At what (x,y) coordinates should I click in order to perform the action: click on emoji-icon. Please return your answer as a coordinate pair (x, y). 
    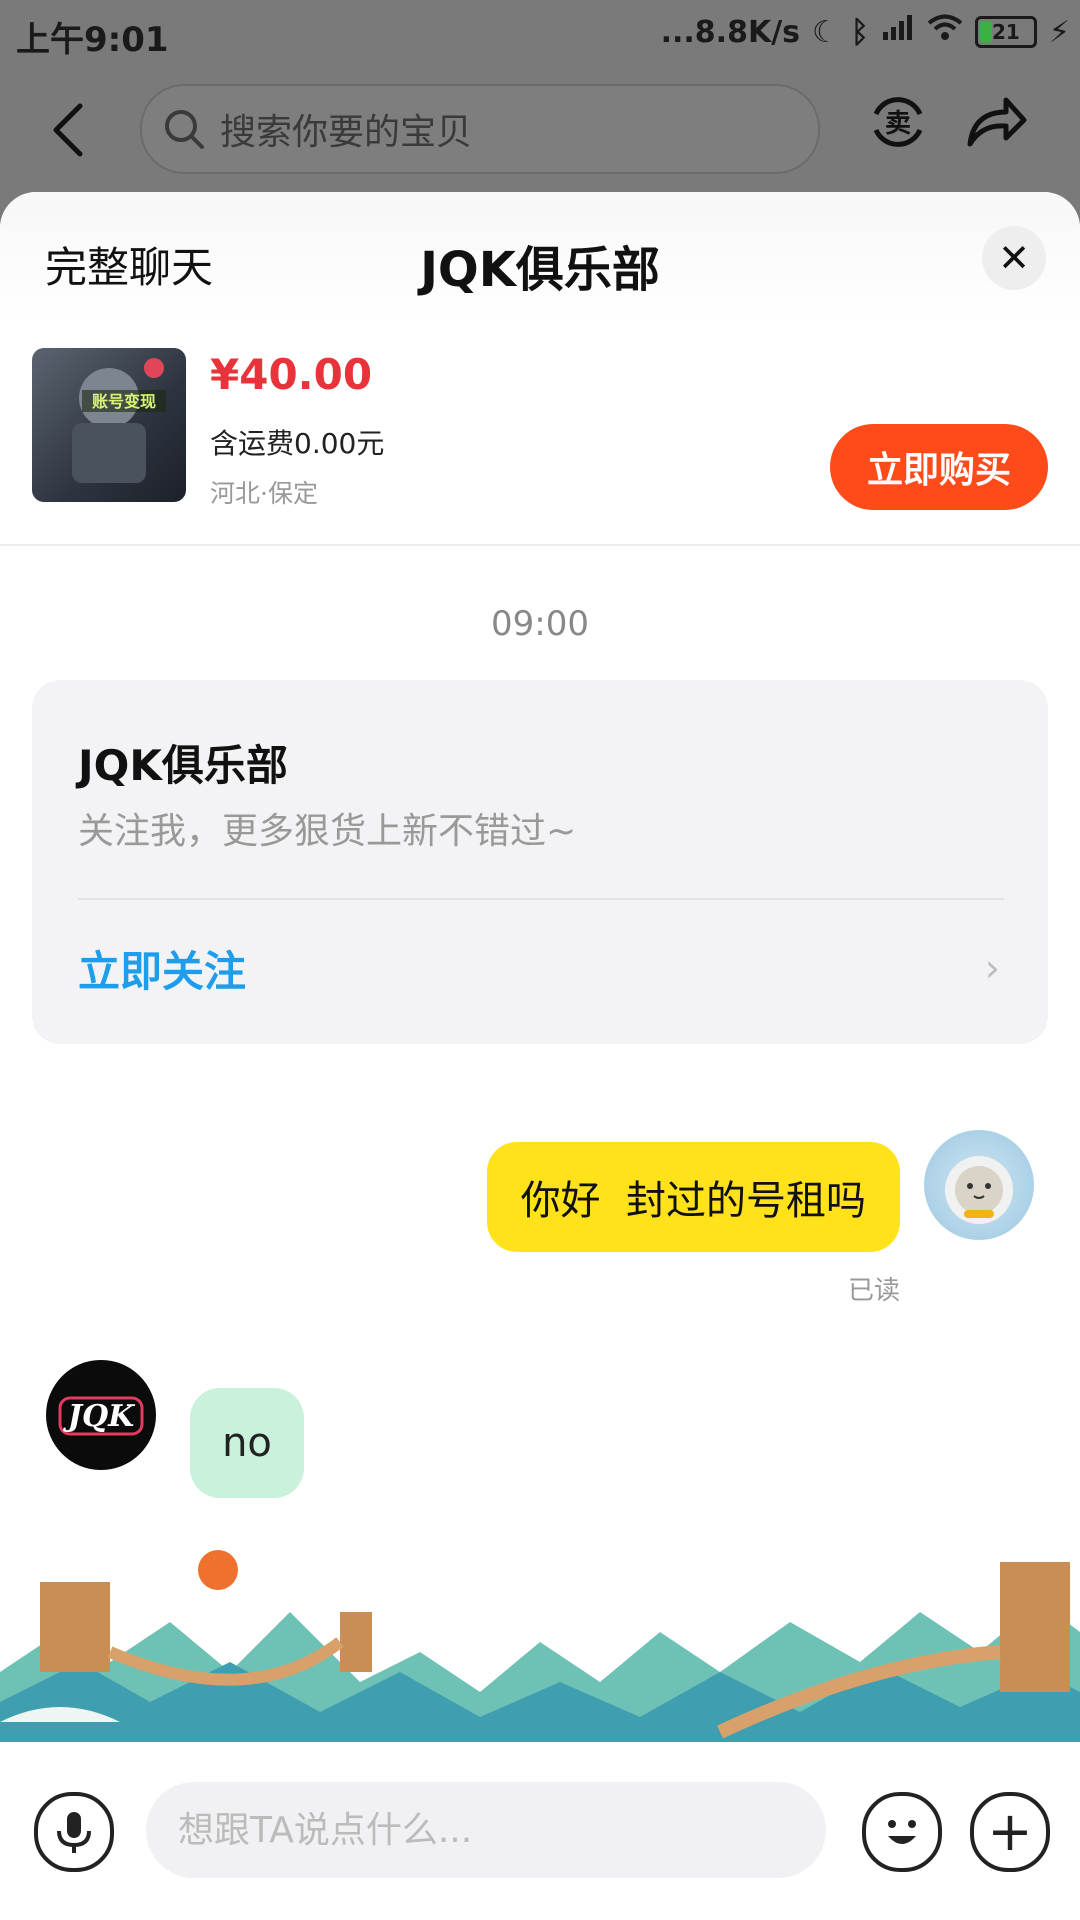
    Looking at the image, I should click on (902, 1832).